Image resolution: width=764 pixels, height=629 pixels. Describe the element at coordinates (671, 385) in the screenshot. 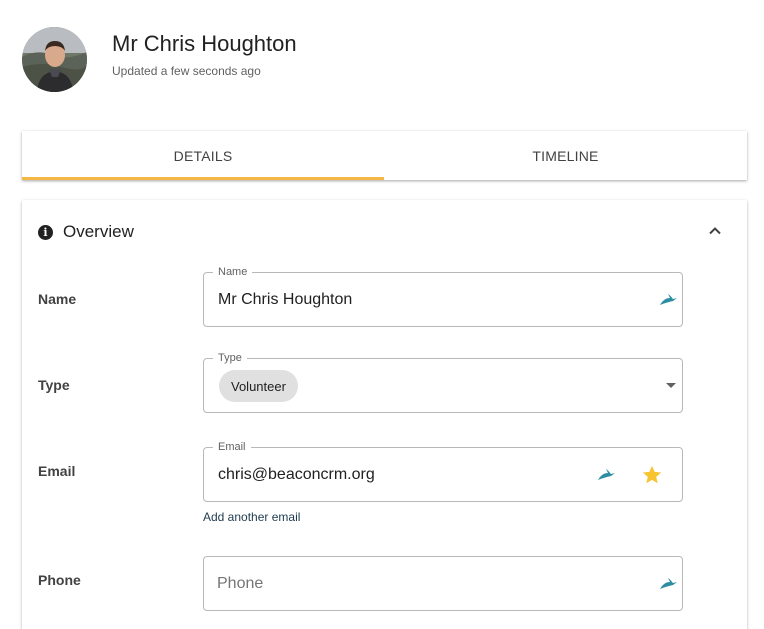

I see `dropdown-arrow-icon` at that location.